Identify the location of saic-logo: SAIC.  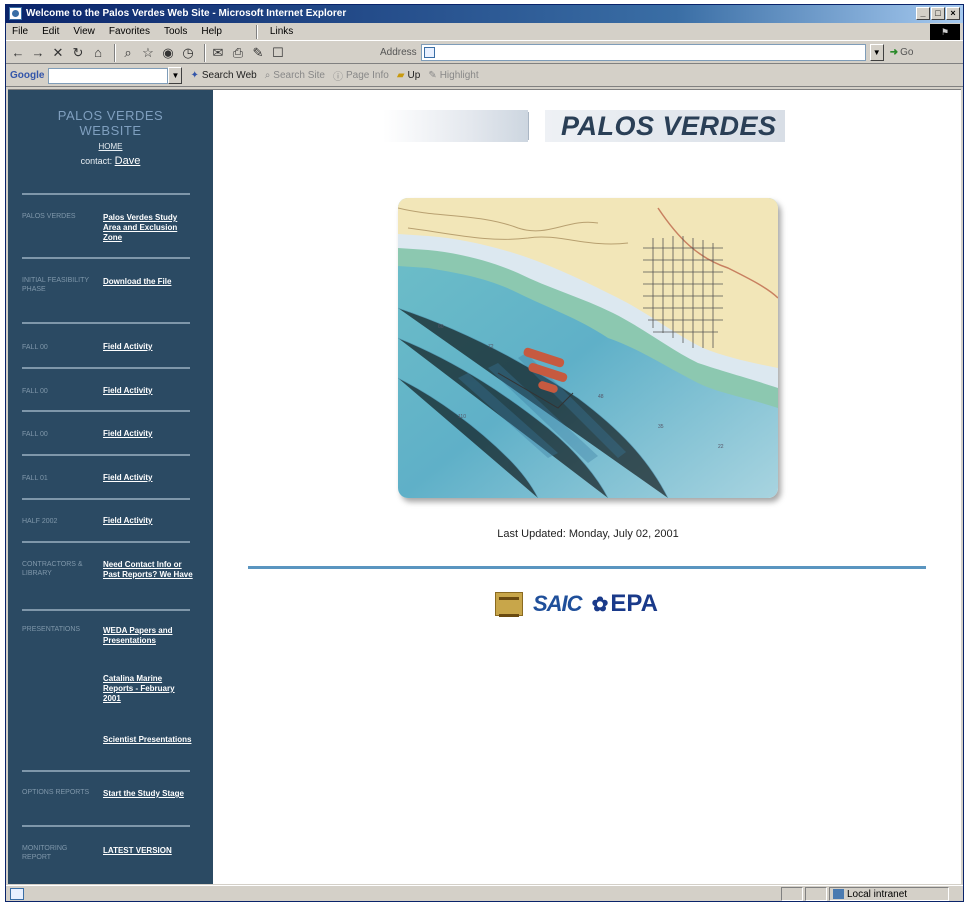
(558, 604).